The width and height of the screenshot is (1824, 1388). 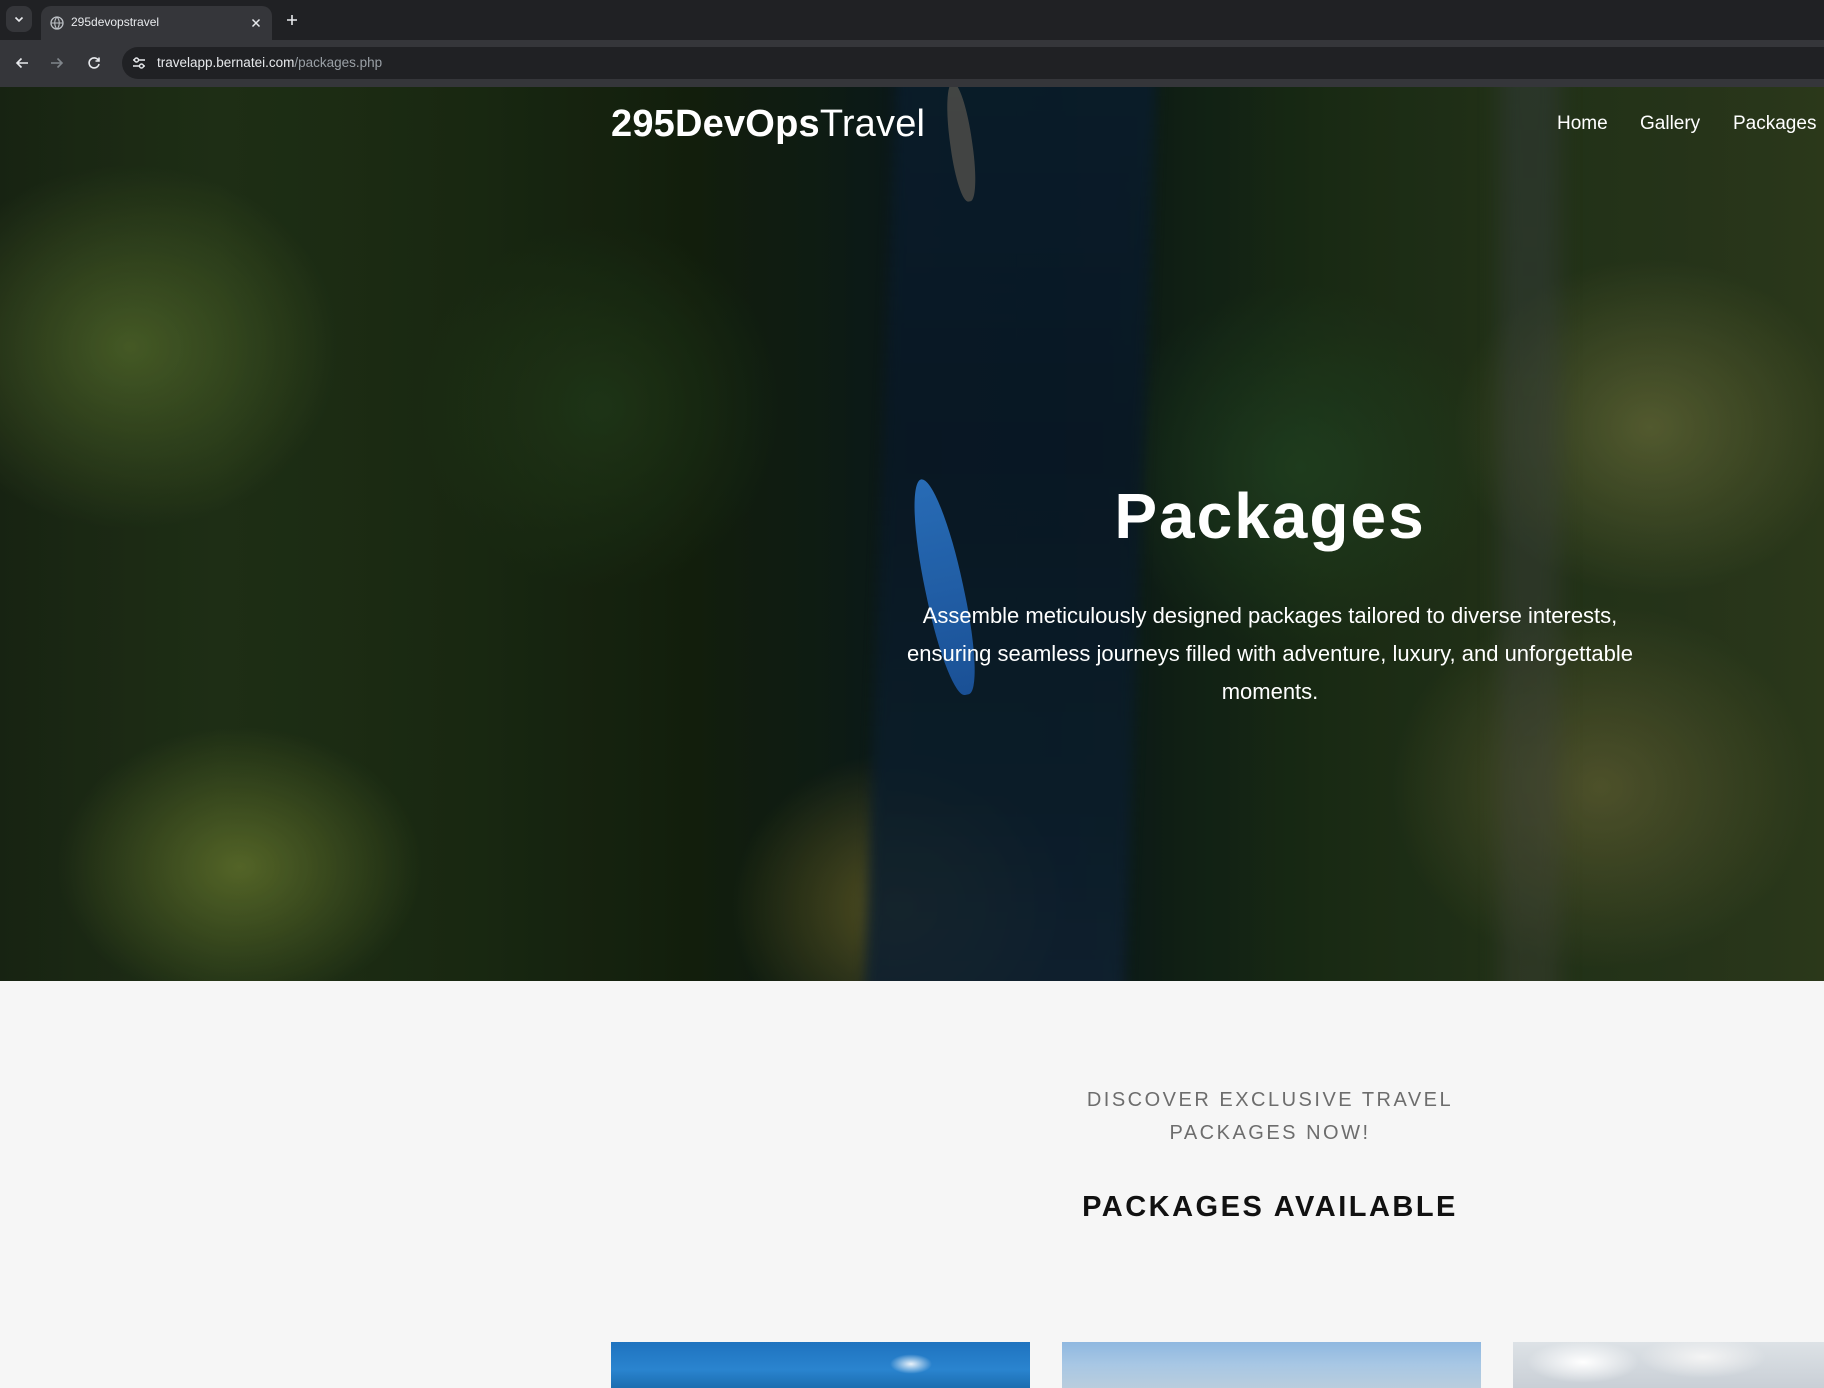 I want to click on browser-toolbar: travelapp.bernatei.com/packages.php, so click(x=912, y=63).